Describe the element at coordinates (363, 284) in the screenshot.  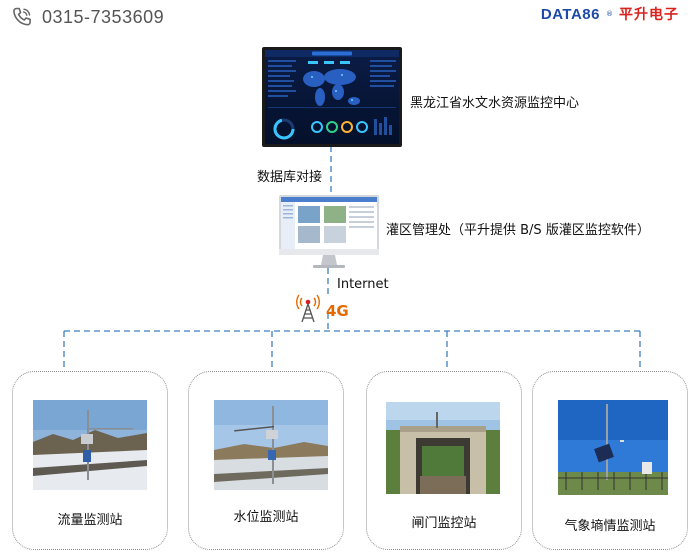
I see `internet-label: Internet` at that location.